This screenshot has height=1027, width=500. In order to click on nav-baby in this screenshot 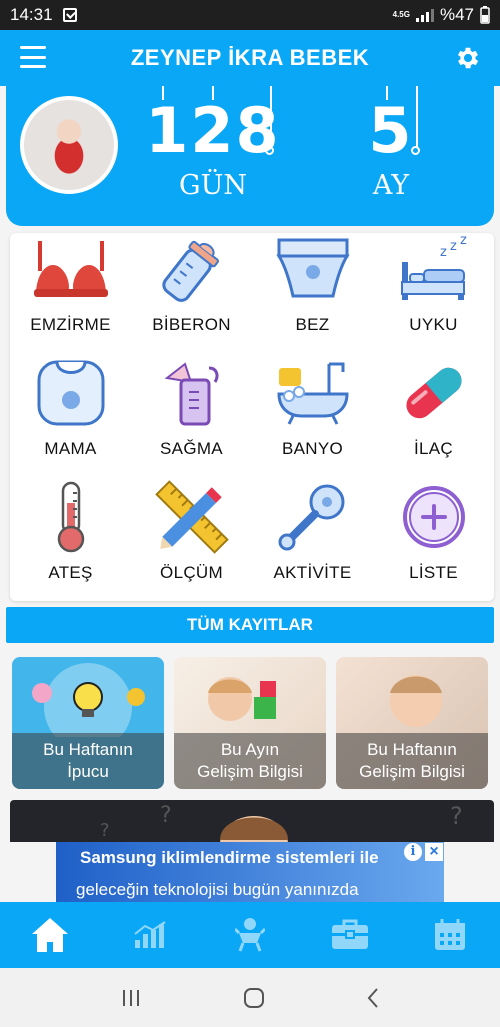, I will do `click(250, 935)`.